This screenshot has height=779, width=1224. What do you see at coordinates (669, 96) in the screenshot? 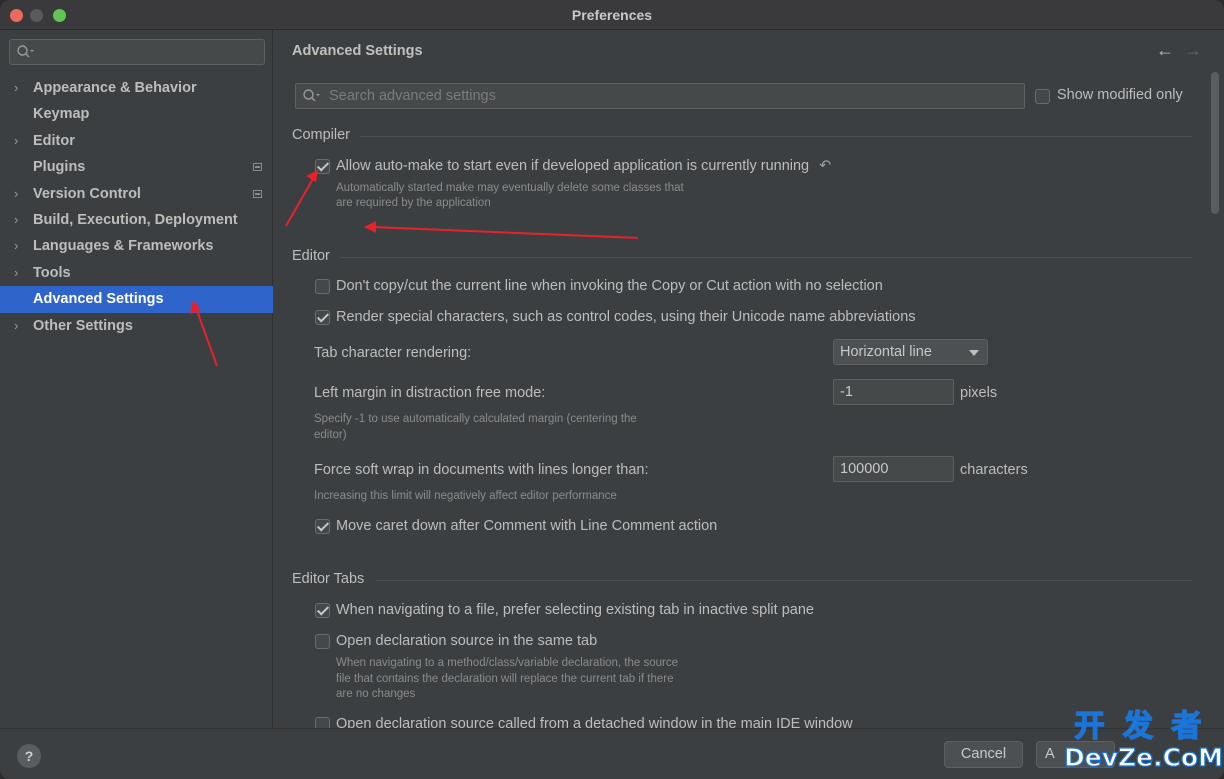
I see `search-input` at bounding box center [669, 96].